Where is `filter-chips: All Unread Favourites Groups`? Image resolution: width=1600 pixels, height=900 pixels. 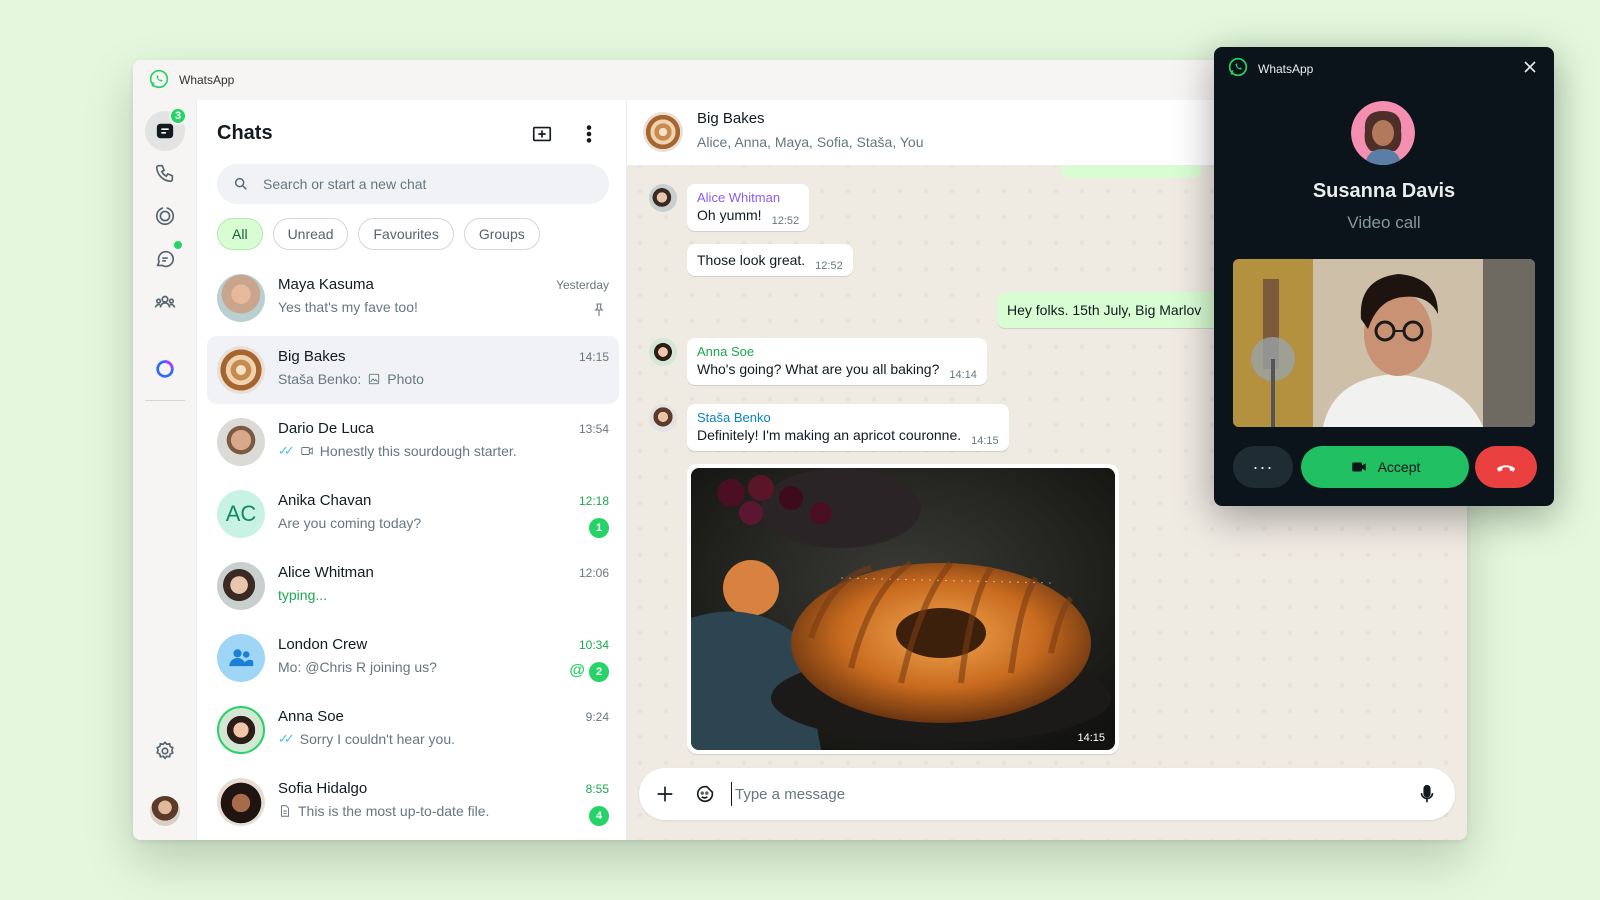
filter-chips: All Unread Favourites Groups is located at coordinates (378, 234).